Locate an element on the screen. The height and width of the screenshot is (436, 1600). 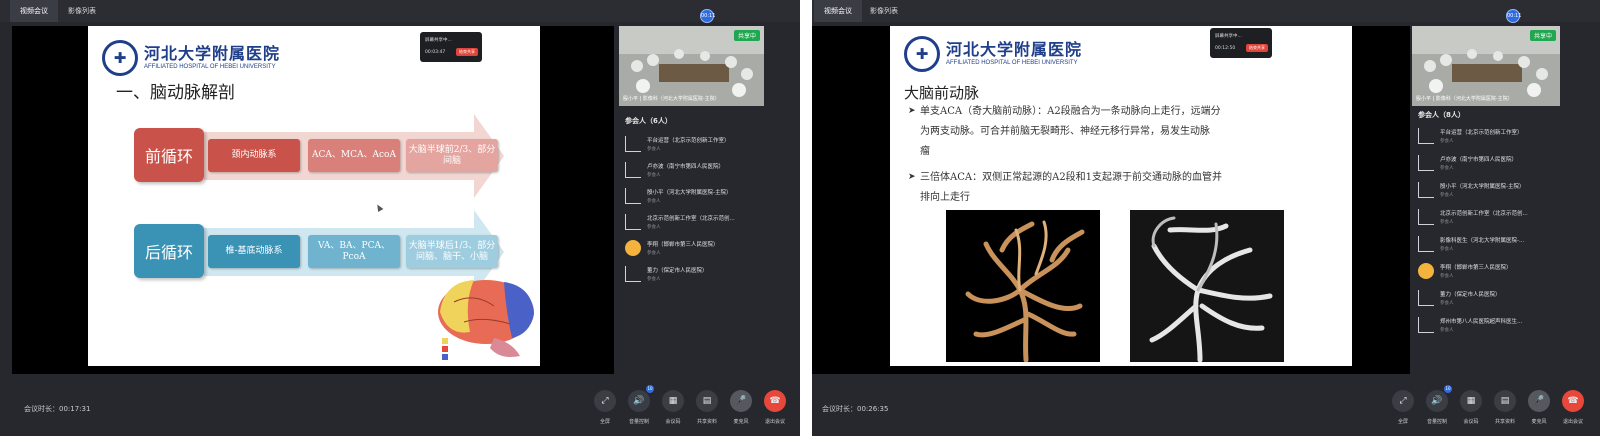
meeting-duration: 会议时长：00:26:35 is located at coordinates (855, 409).